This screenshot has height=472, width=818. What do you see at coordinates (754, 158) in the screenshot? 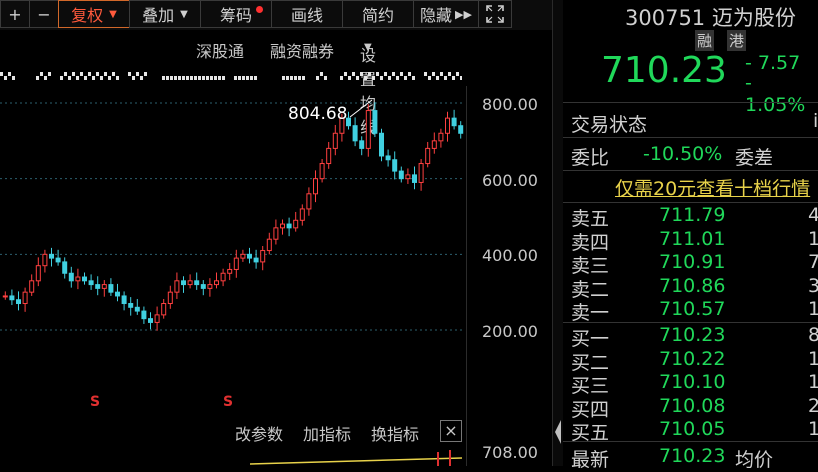
I see `weicha-label: 委差` at bounding box center [754, 158].